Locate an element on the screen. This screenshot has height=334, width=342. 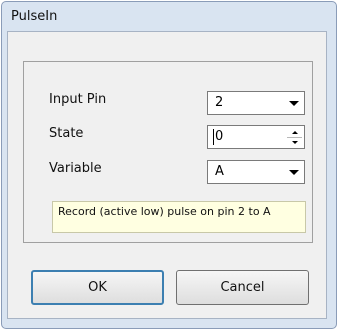
spin-control is located at coordinates (294, 137).